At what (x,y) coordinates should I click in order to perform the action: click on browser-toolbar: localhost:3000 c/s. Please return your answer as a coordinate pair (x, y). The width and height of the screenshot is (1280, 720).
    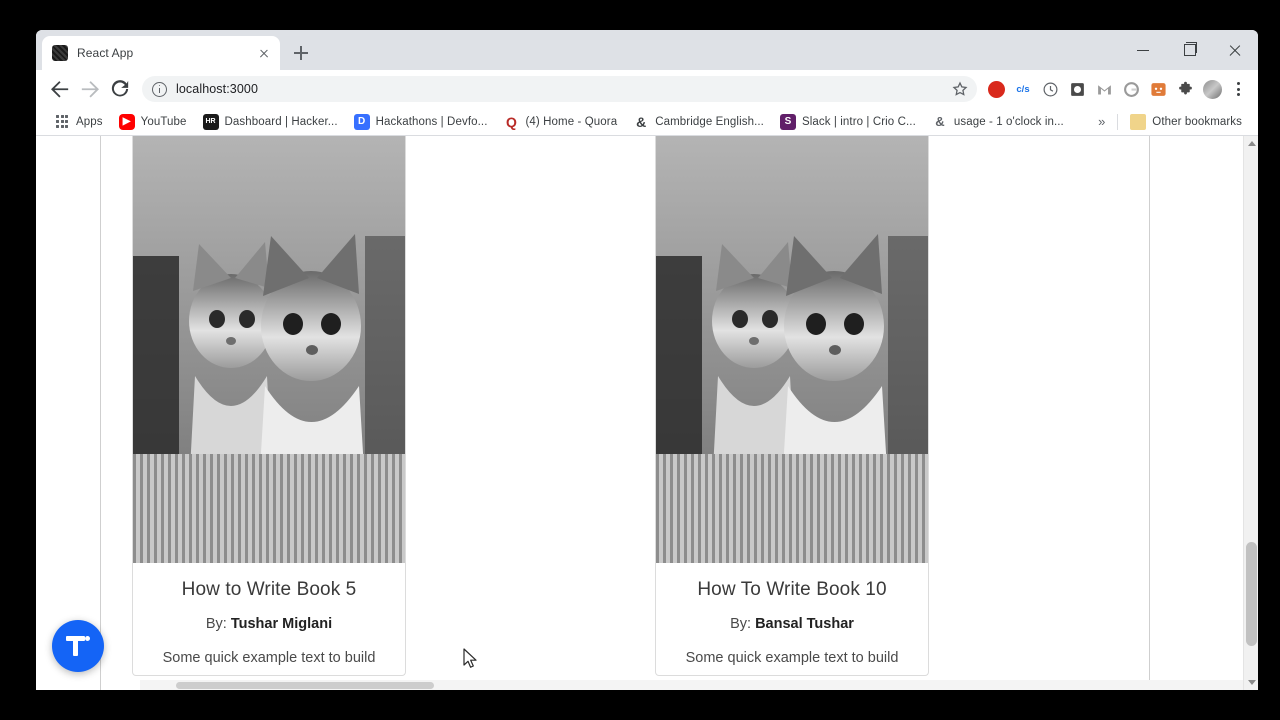
    Looking at the image, I should click on (647, 89).